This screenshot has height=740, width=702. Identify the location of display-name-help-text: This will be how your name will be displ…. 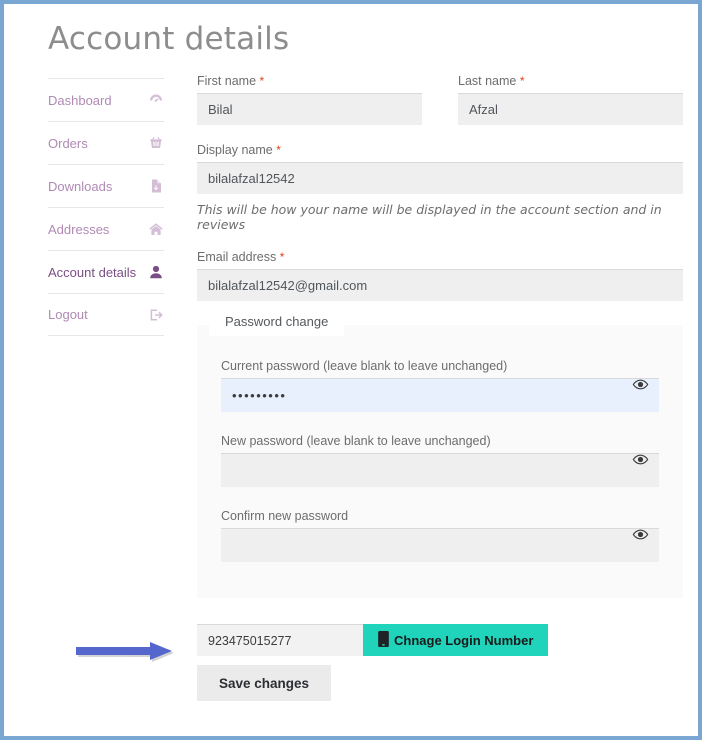
(429, 217).